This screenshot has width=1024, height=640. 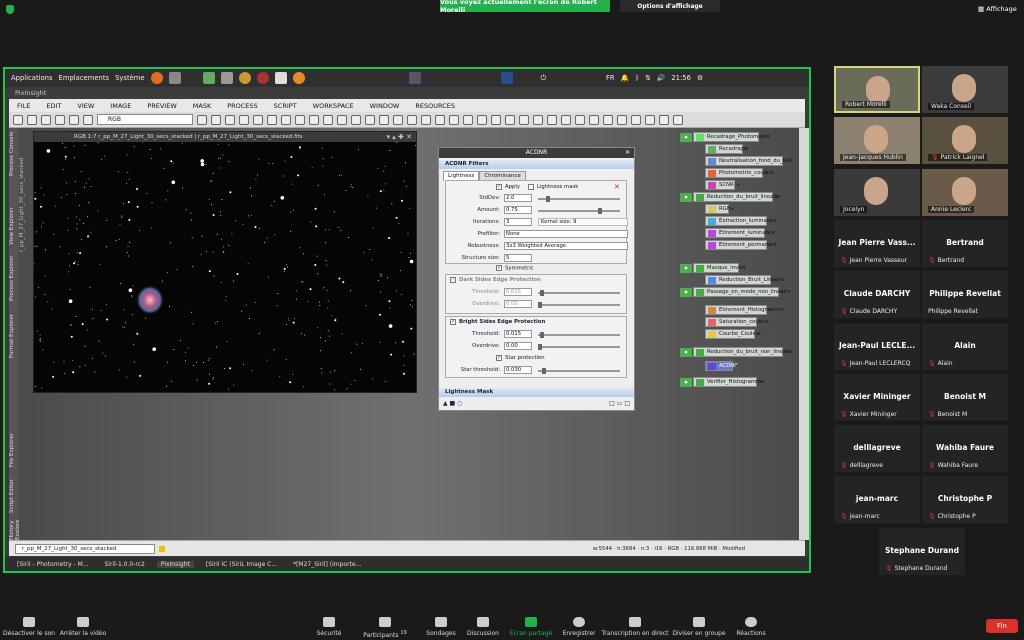 What do you see at coordinates (579, 199) in the screenshot?
I see `stddev-slider` at bounding box center [579, 199].